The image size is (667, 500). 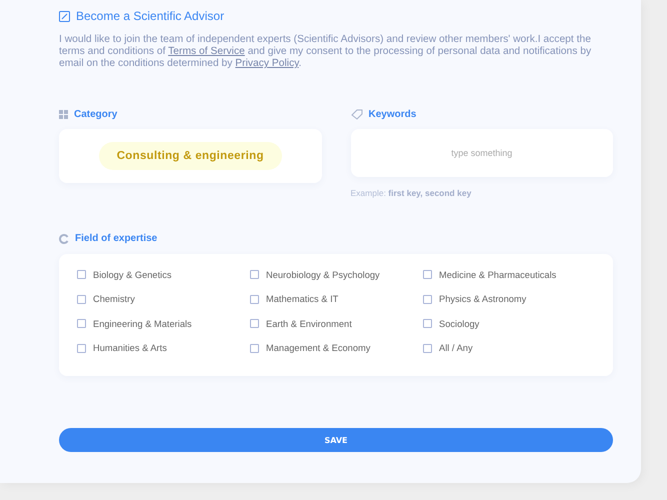 What do you see at coordinates (459, 323) in the screenshot?
I see `checkbox-label: Sociology` at bounding box center [459, 323].